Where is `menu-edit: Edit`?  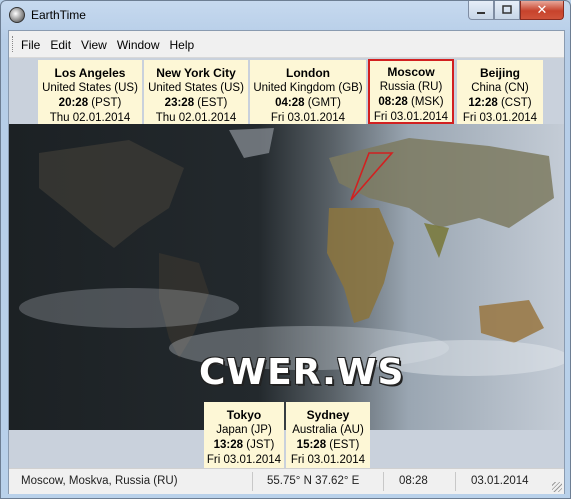
menu-edit: Edit is located at coordinates (60, 45).